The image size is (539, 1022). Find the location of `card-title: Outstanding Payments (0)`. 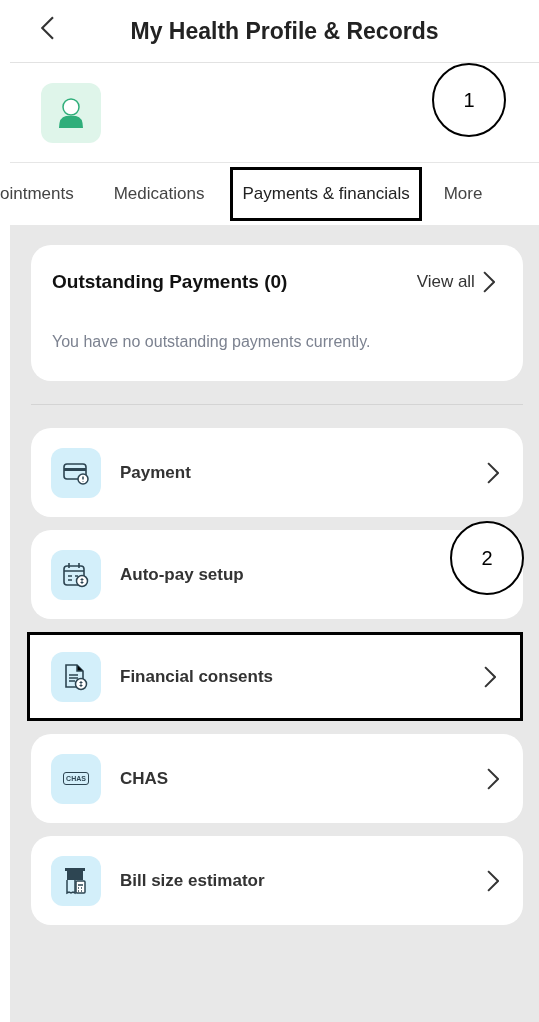

card-title: Outstanding Payments (0) is located at coordinates (170, 282).